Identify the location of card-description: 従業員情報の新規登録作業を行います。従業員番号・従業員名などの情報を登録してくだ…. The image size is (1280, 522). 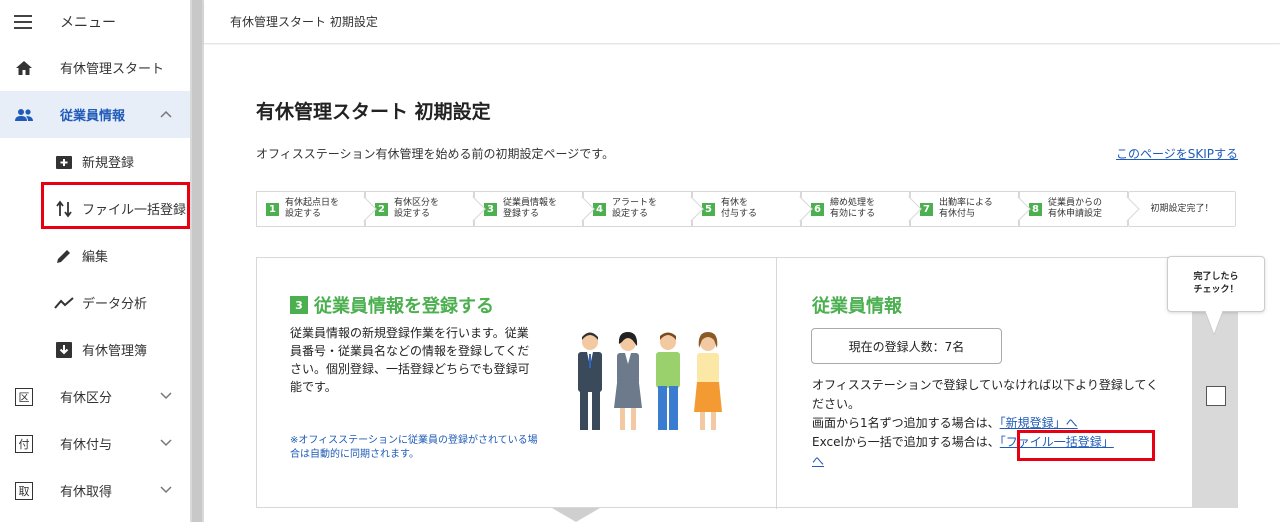
(410, 360).